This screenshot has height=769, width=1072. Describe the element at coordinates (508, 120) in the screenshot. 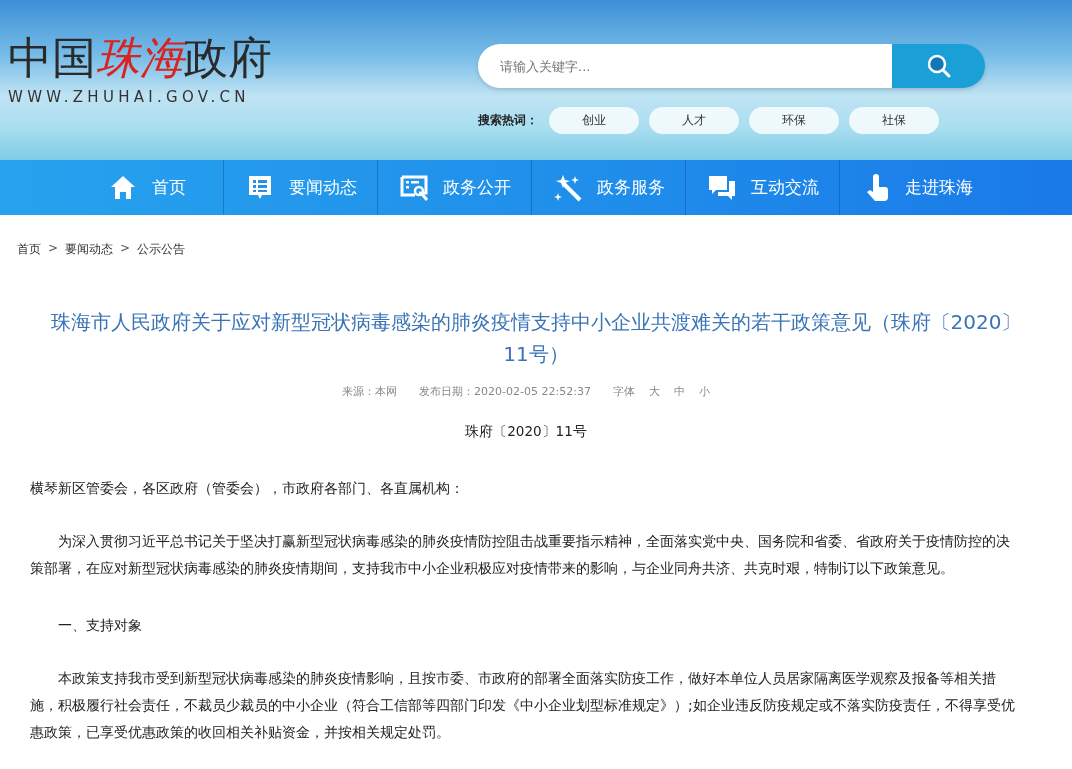

I see `hot-words-label: 搜索热词：` at that location.